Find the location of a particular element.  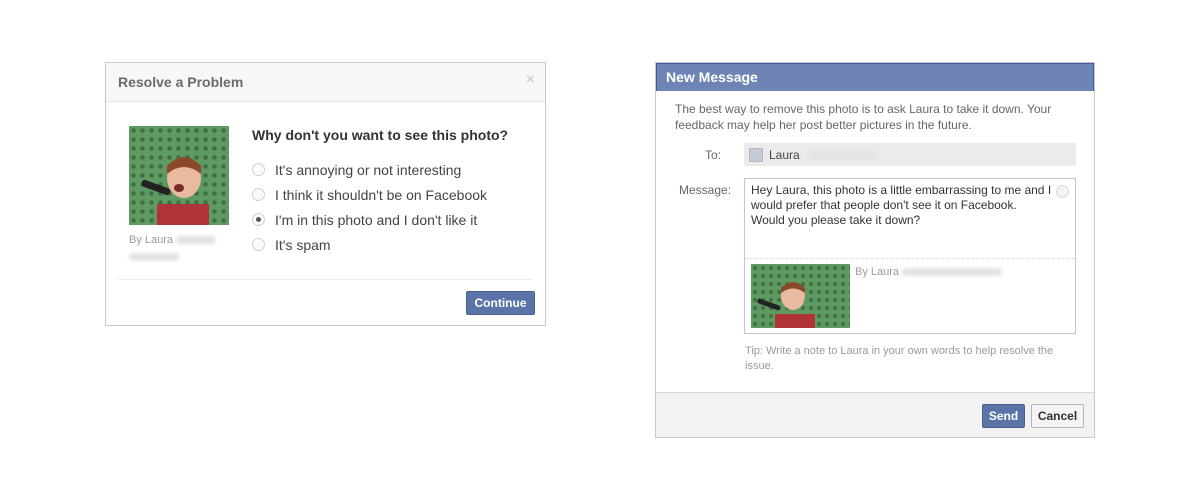

dialog-header: Resolve a Problem × is located at coordinates (325, 82).